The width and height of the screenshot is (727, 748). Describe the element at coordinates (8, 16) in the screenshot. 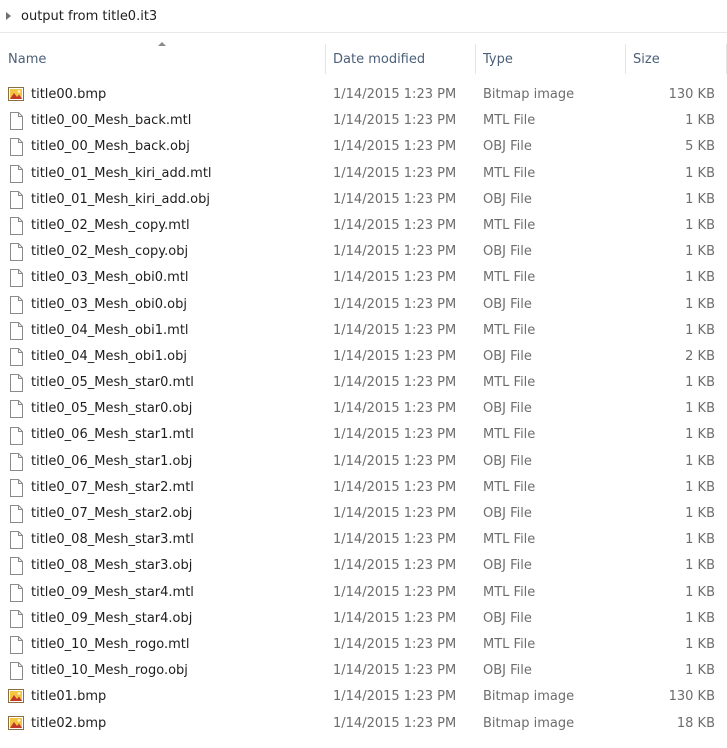

I see `expand-arrow-icon` at that location.